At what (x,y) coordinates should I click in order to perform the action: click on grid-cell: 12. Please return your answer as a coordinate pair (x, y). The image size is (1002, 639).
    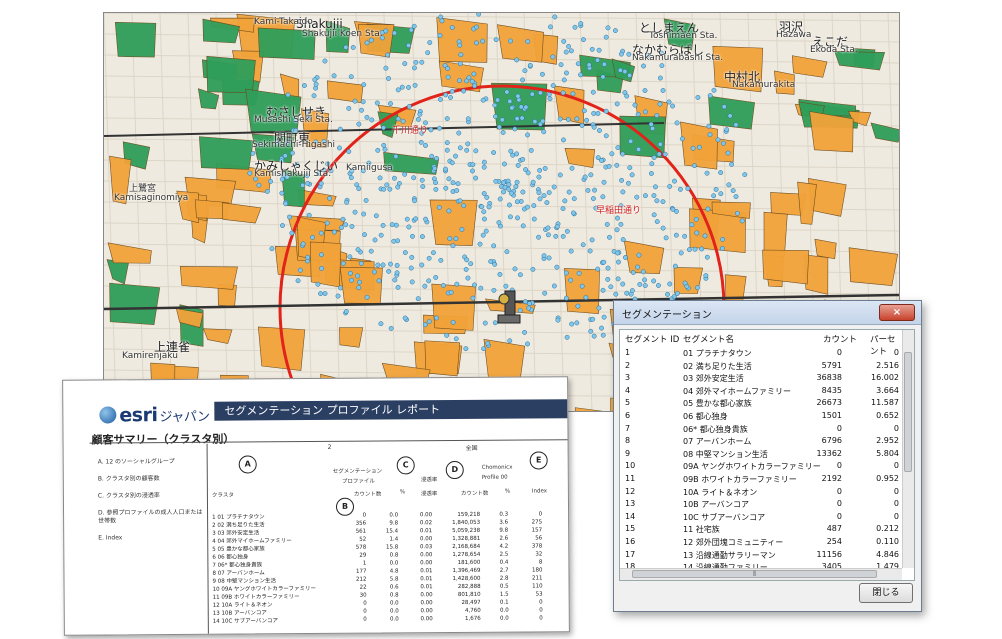
    Looking at the image, I should click on (630, 491).